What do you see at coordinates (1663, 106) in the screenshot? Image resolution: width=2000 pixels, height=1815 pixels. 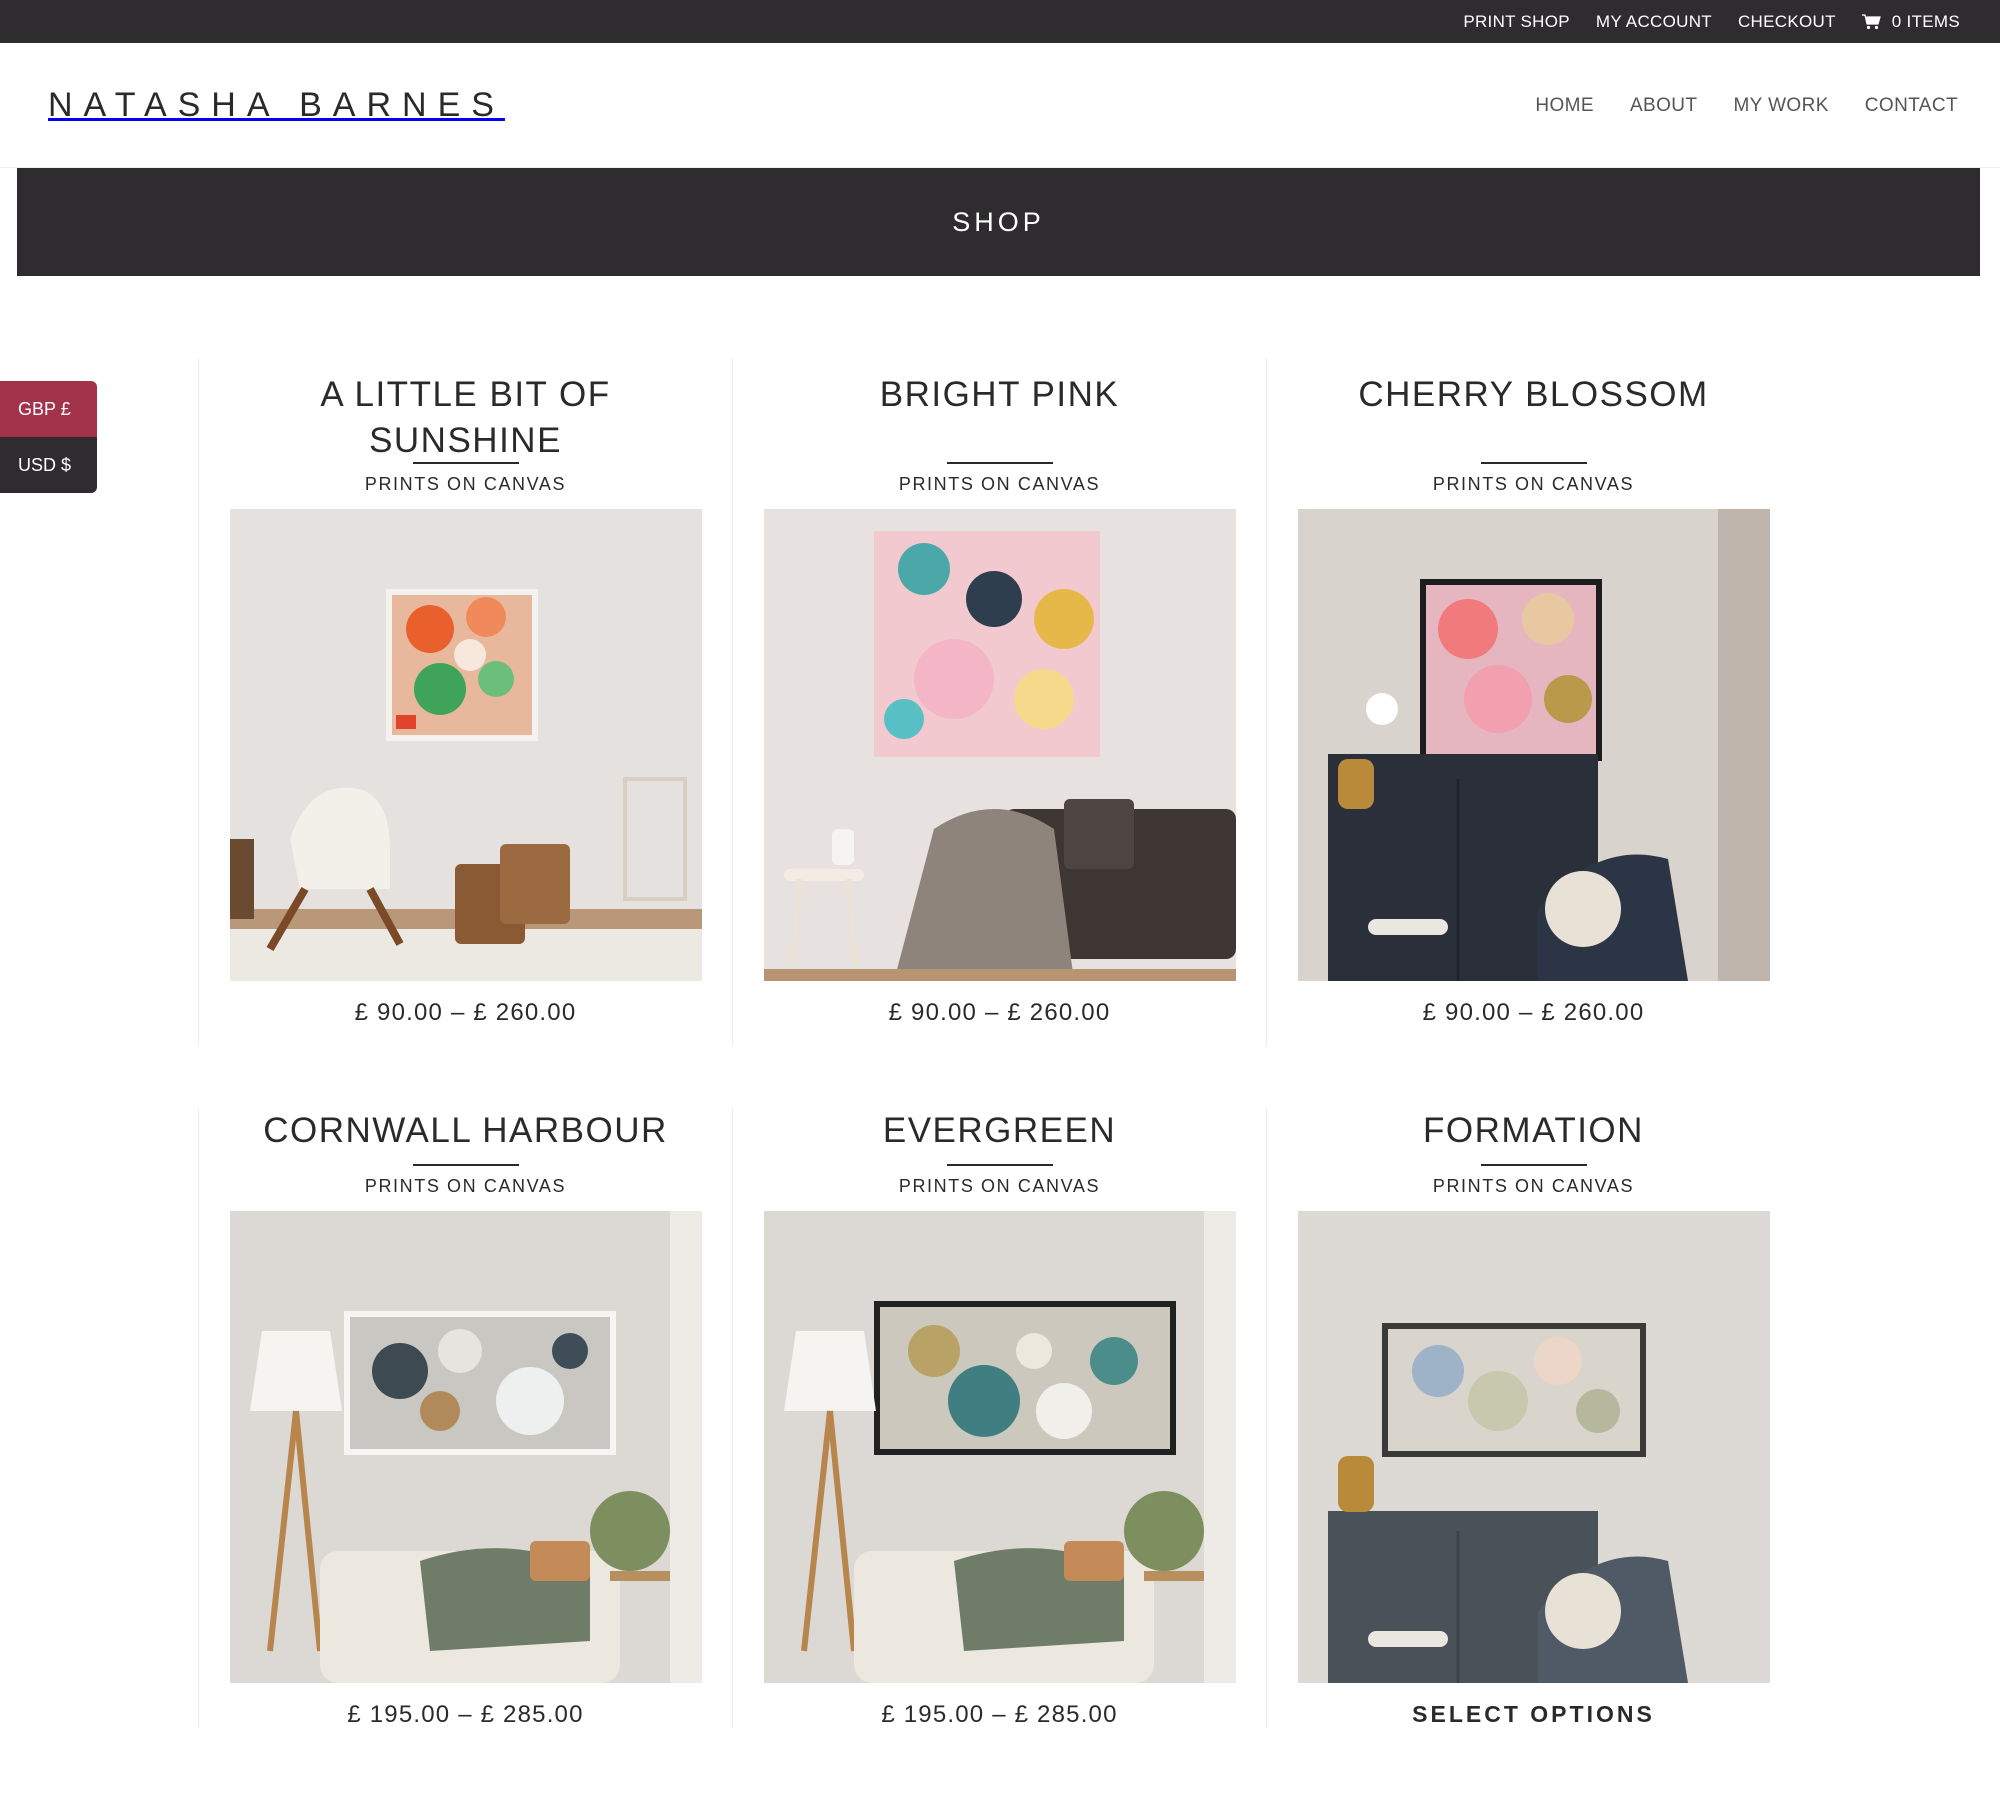 I see `nav-about: ABOUT` at bounding box center [1663, 106].